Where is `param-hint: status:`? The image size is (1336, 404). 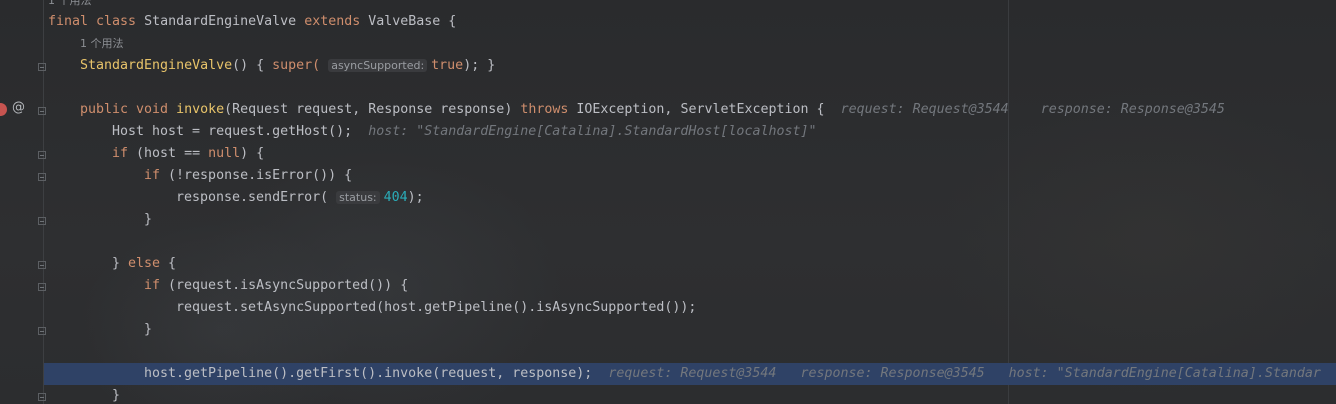
param-hint: status: is located at coordinates (358, 197).